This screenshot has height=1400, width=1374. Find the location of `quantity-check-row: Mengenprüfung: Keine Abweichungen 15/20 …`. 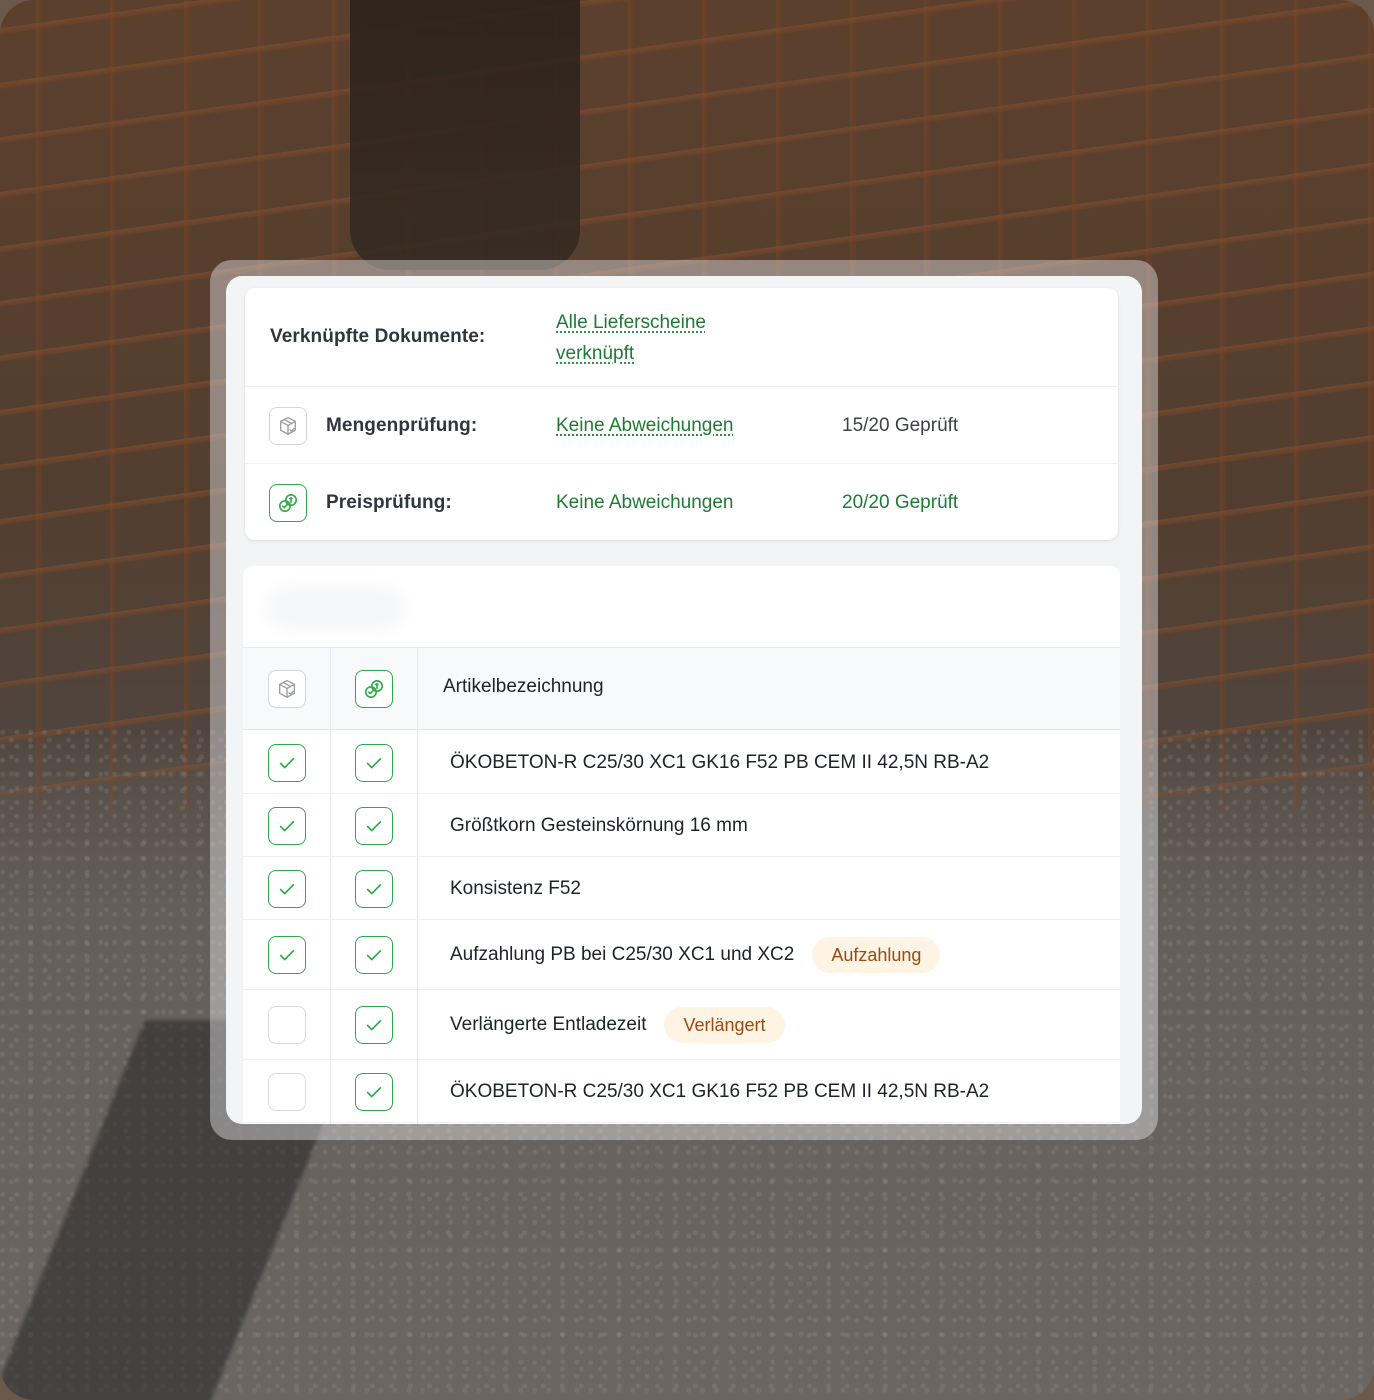

quantity-check-row: Mengenprüfung: Keine Abweichungen 15/20 … is located at coordinates (681, 426).